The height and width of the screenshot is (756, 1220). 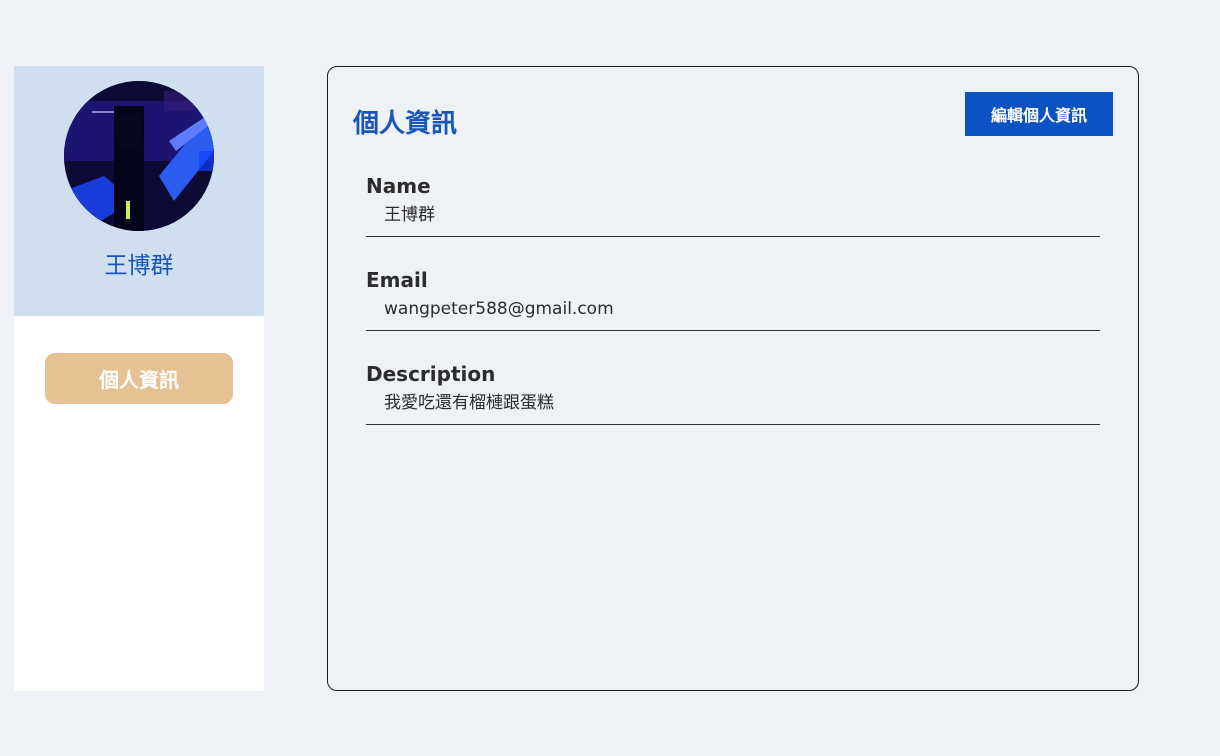 What do you see at coordinates (1039, 114) in the screenshot?
I see `edit-profile-button: 編輯個人資訊` at bounding box center [1039, 114].